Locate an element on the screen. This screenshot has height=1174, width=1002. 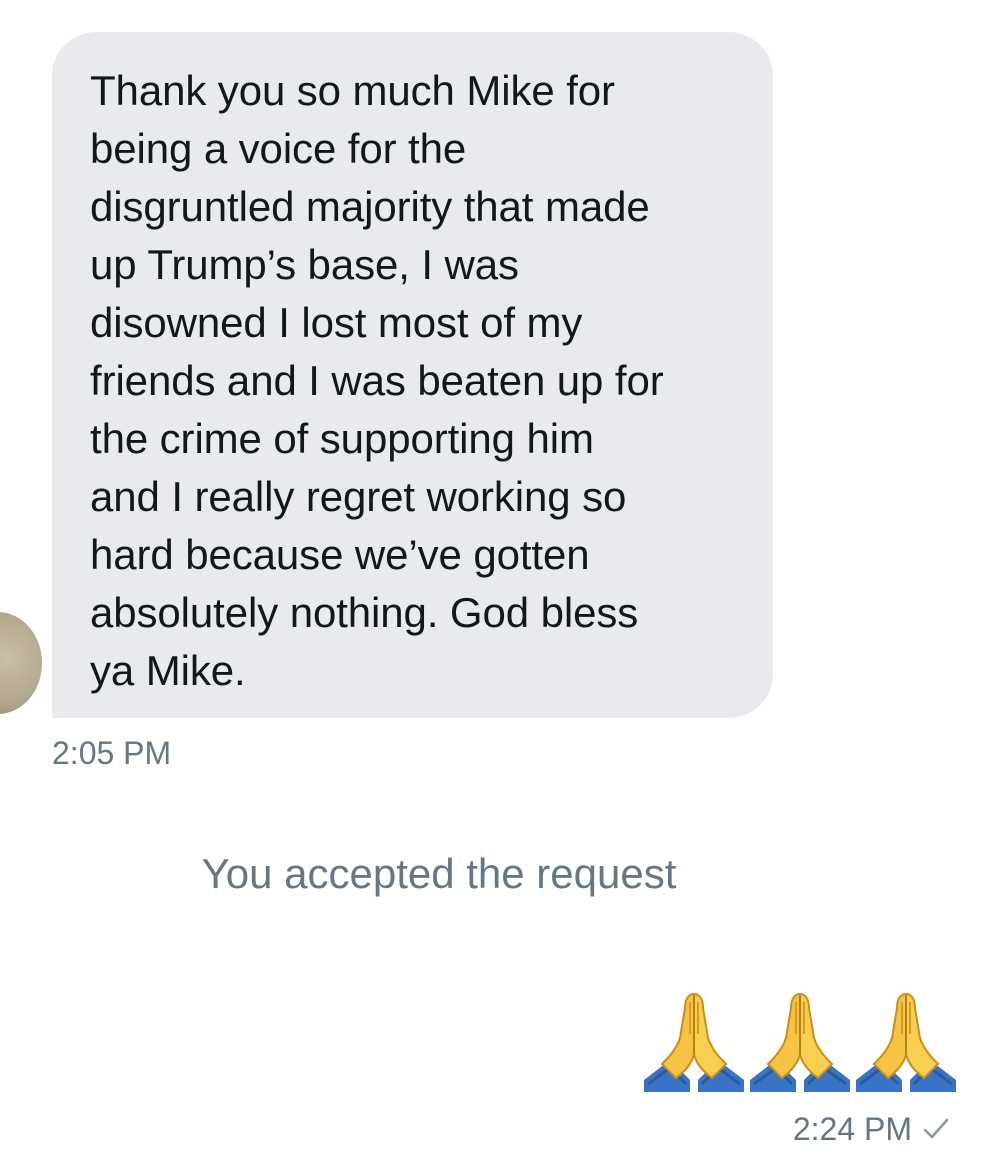
outgoing-message-meta: 2:24 PM is located at coordinates (871, 1129).